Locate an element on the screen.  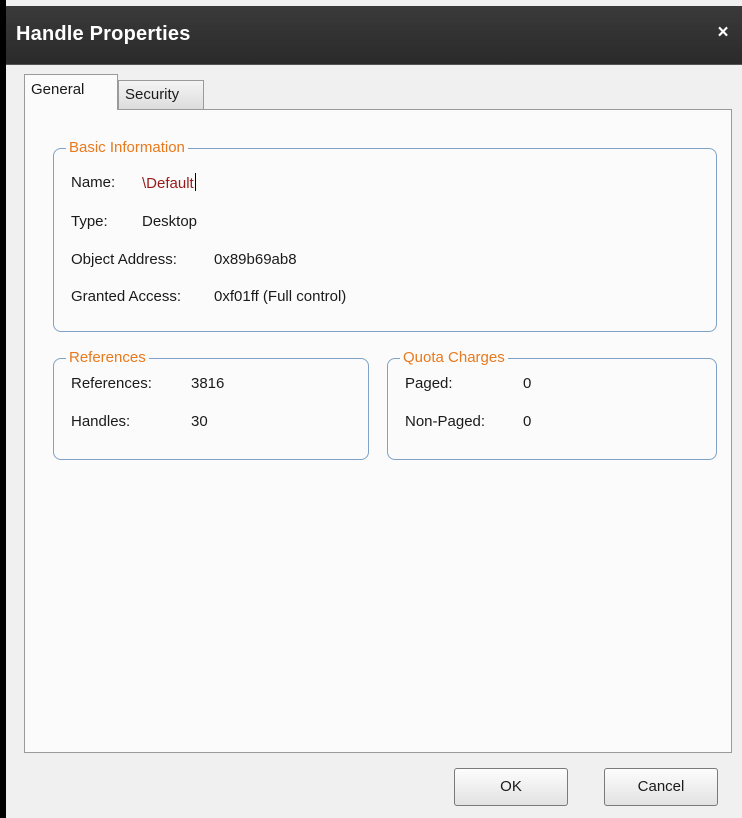
paged-label: Paged: is located at coordinates (429, 383).